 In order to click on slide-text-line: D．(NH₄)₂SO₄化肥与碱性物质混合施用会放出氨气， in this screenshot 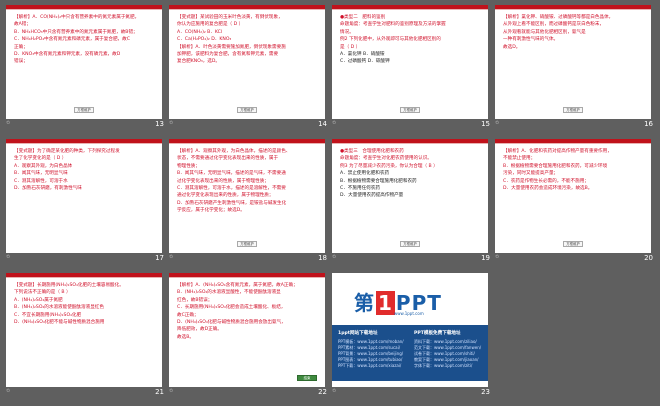, I will do `click(231, 323)`.